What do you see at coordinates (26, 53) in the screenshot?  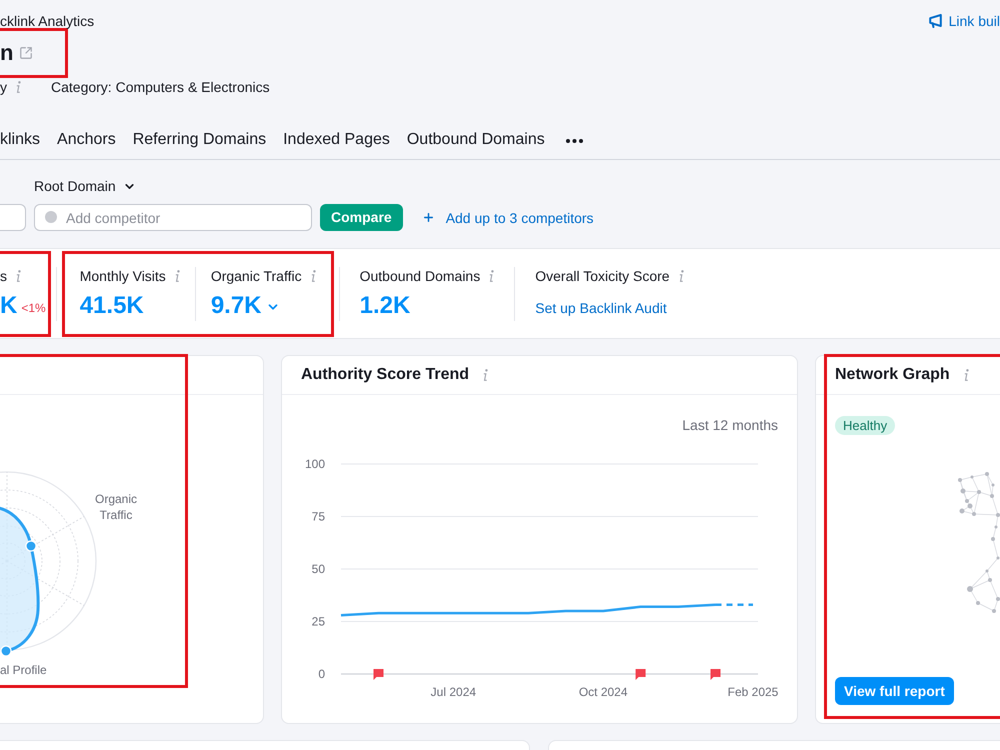 I see `external-link-icon` at bounding box center [26, 53].